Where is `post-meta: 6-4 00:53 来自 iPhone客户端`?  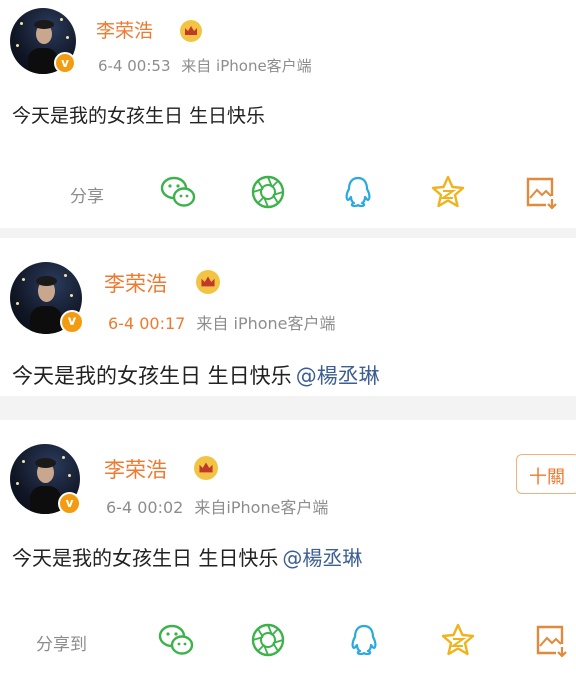 post-meta: 6-4 00:53 来自 iPhone客户端 is located at coordinates (208, 65).